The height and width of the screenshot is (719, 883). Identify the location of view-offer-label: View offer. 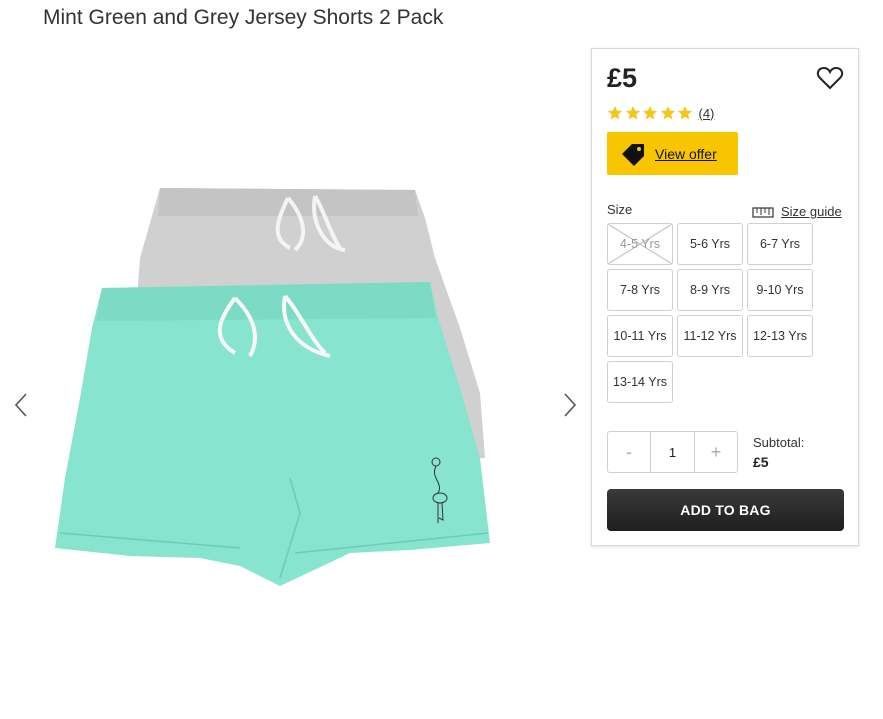
(686, 153).